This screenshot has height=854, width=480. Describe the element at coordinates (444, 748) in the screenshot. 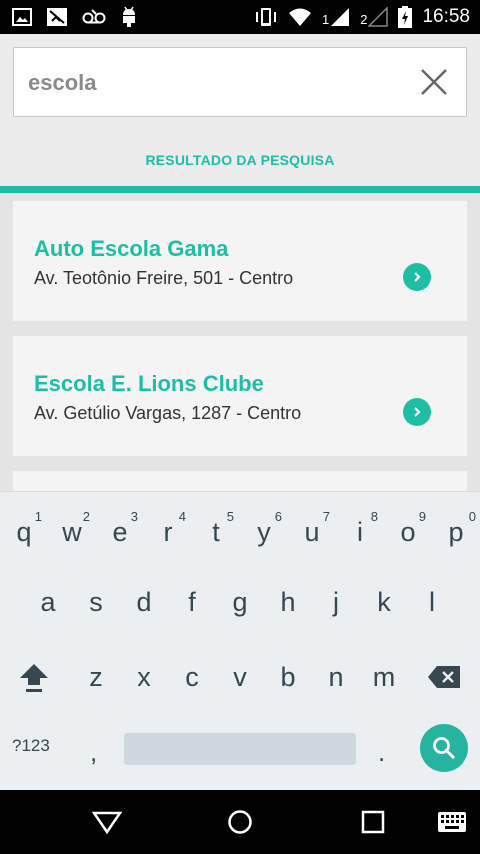

I see `search-icon` at that location.